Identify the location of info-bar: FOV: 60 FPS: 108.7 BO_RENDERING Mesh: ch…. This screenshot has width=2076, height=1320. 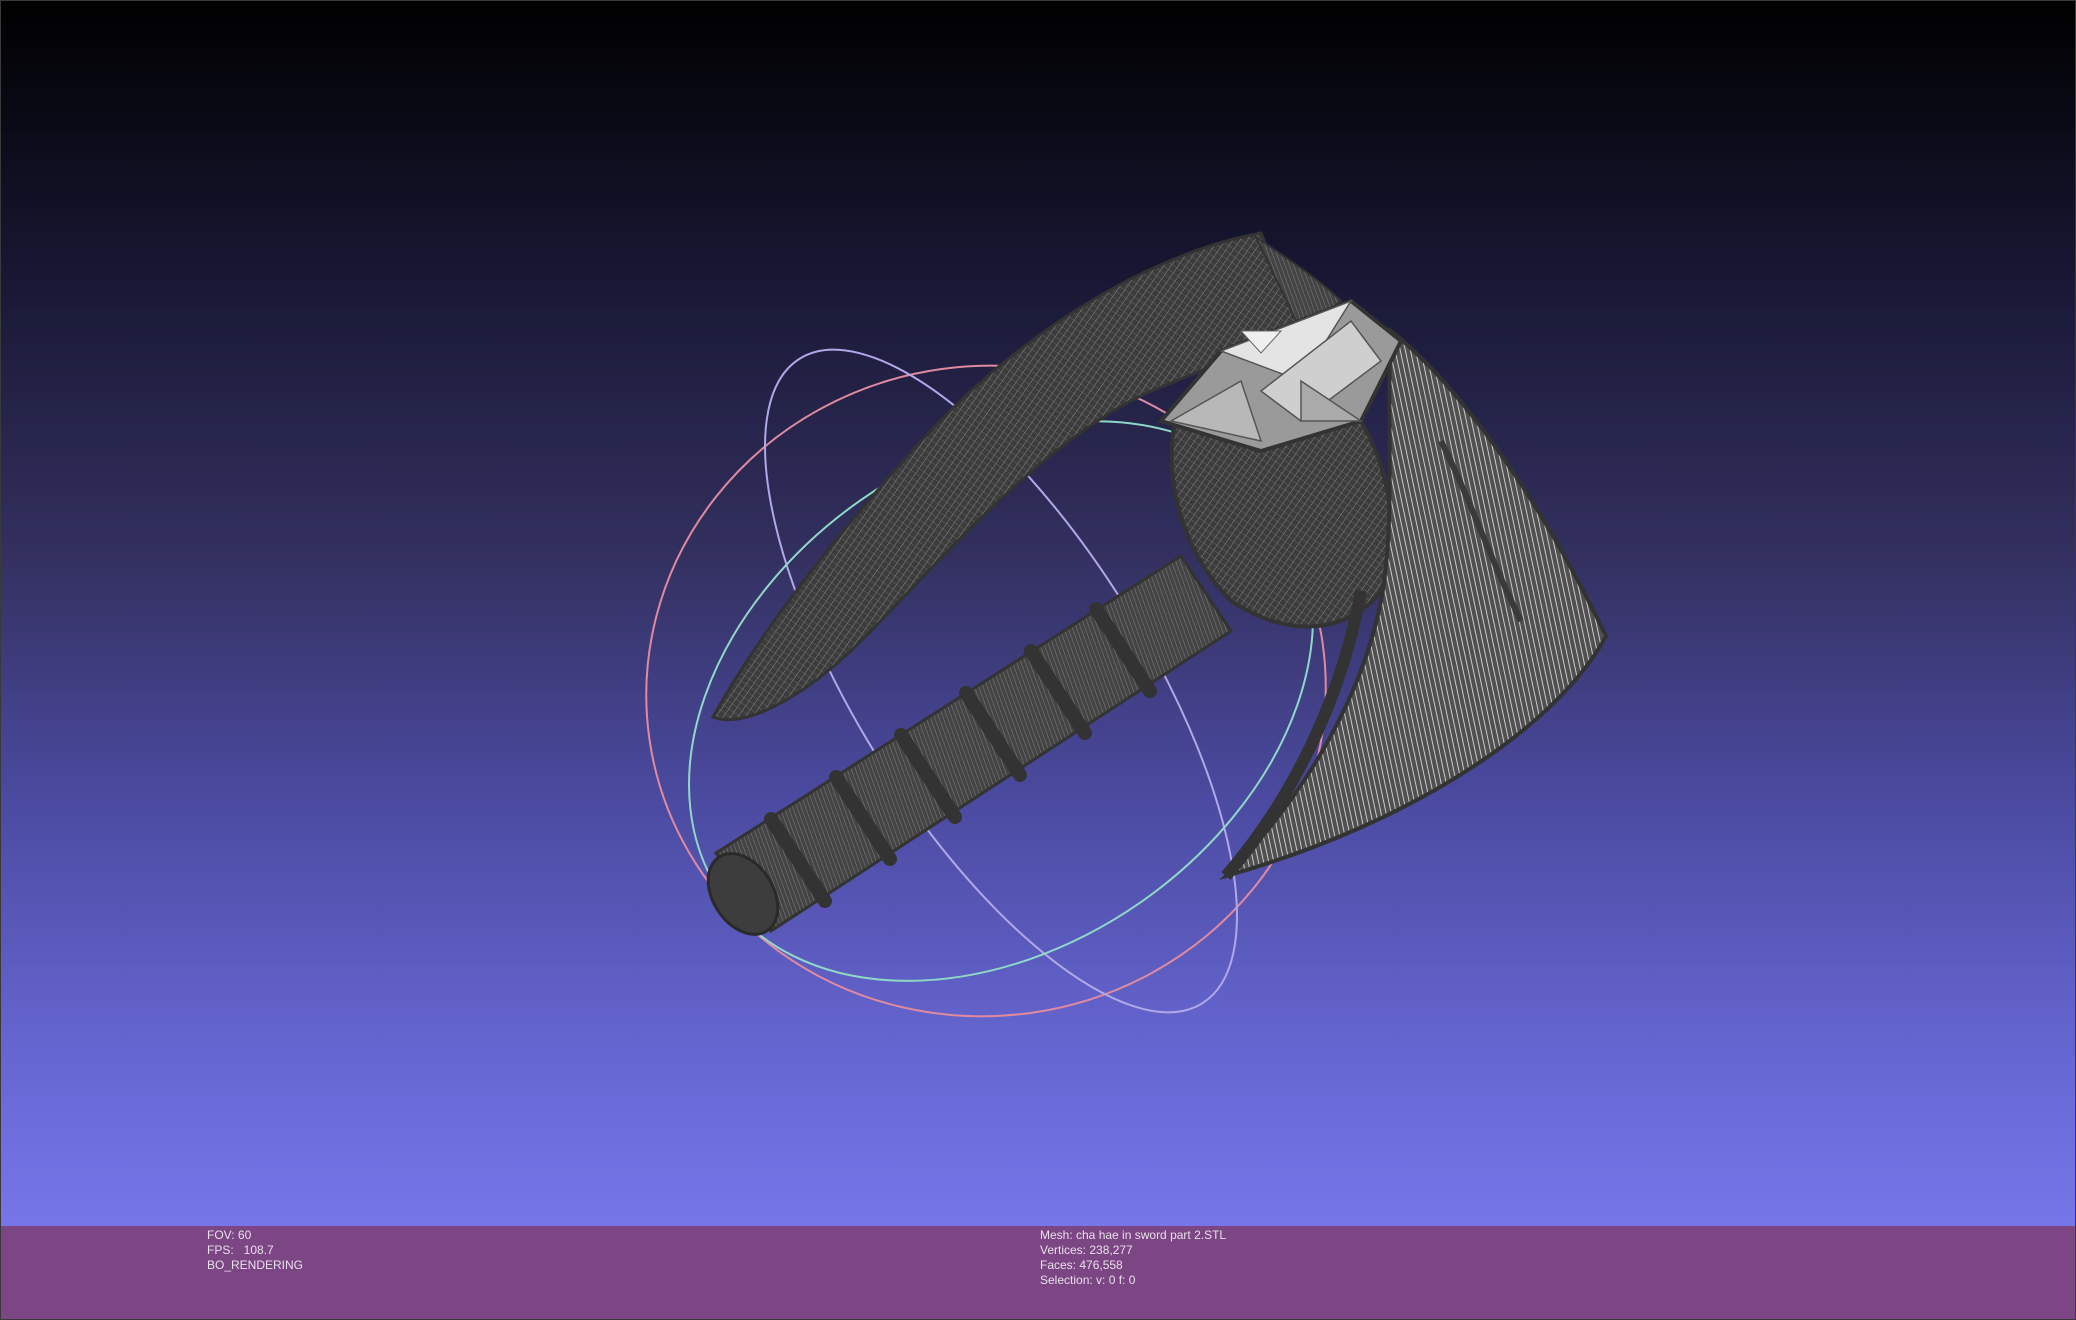
(1038, 1273).